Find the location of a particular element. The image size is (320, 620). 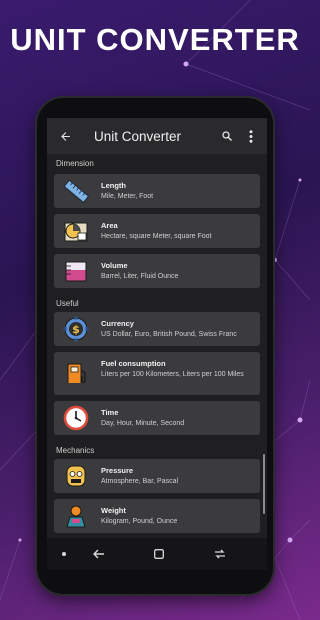

list-item-time: Time Day, Hour, Minute, Second is located at coordinates (157, 418).